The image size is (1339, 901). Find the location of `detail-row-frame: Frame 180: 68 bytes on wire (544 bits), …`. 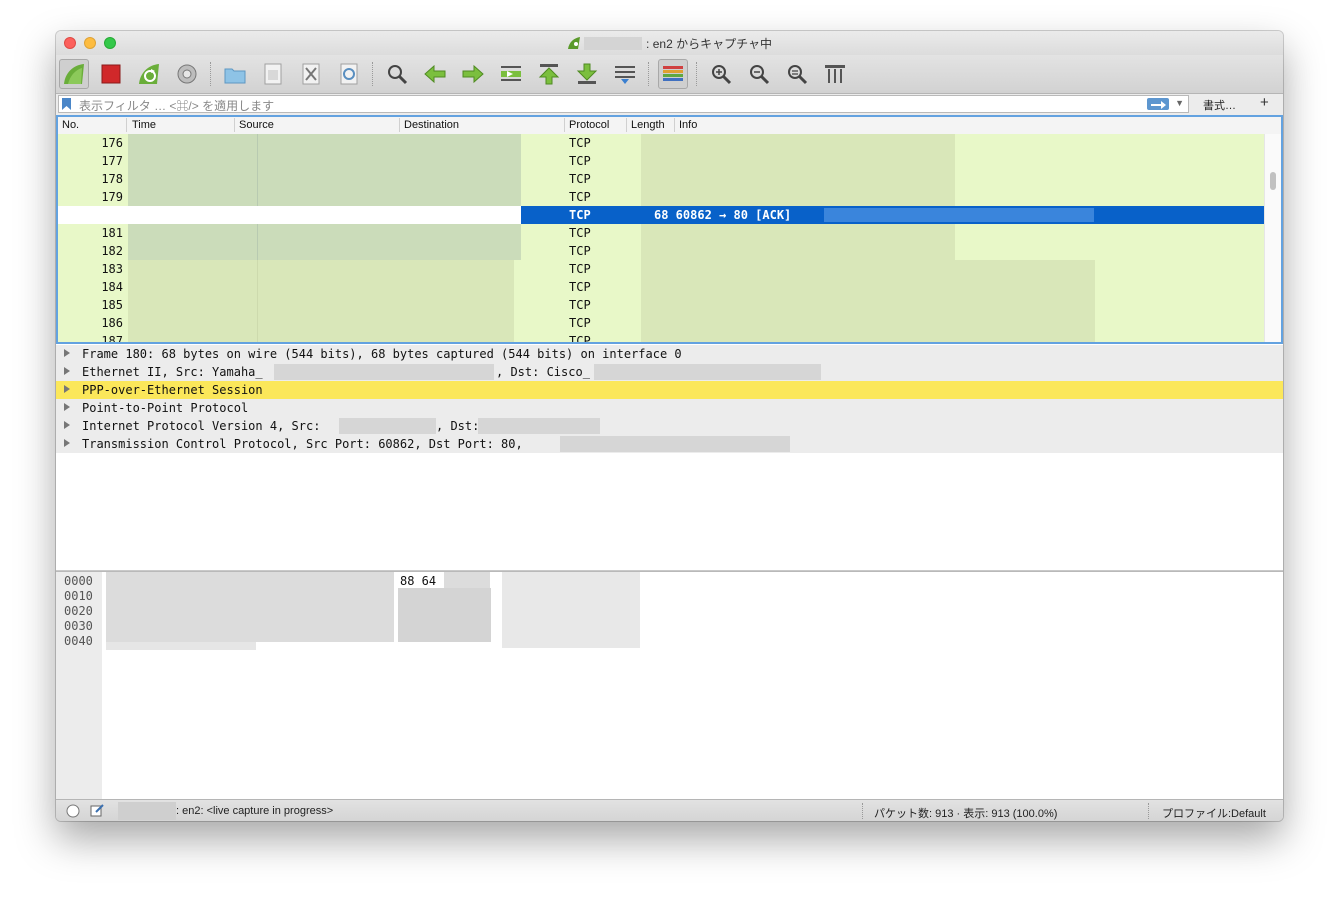

detail-row-frame: Frame 180: 68 bytes on wire (544 bits), … is located at coordinates (669, 354).